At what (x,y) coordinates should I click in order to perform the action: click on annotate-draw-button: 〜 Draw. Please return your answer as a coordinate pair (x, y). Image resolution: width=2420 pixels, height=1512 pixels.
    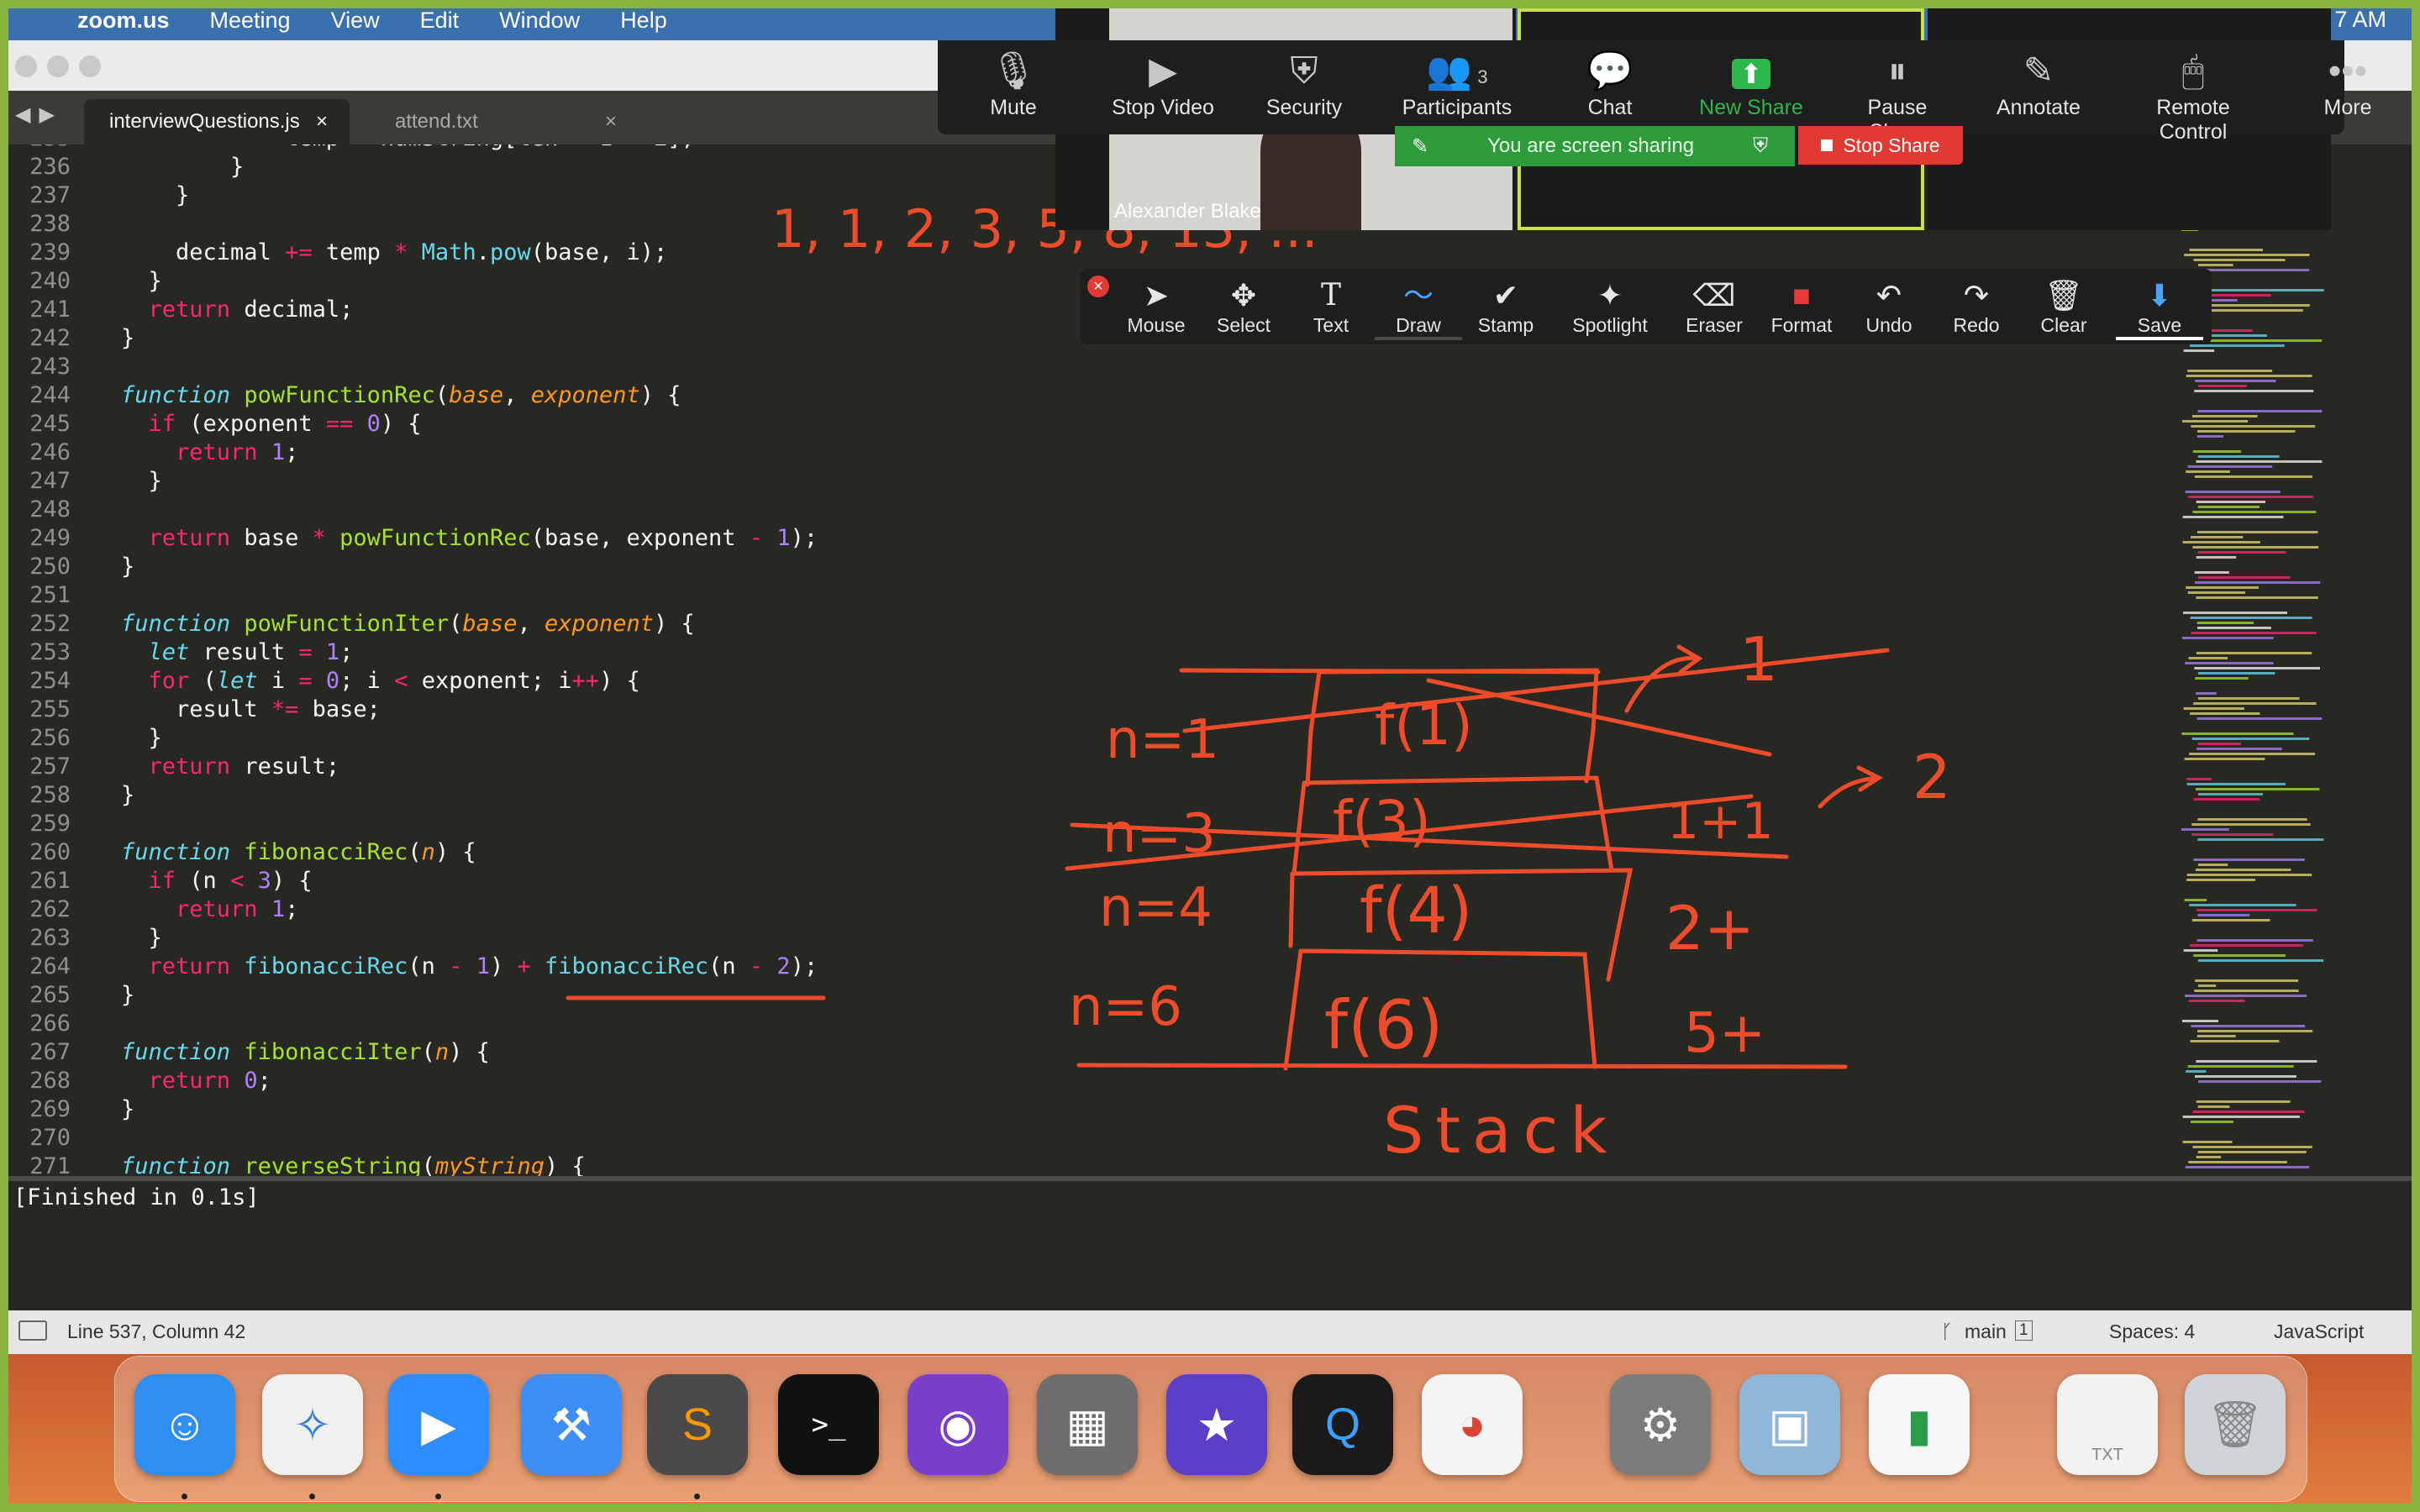
    Looking at the image, I should click on (1418, 308).